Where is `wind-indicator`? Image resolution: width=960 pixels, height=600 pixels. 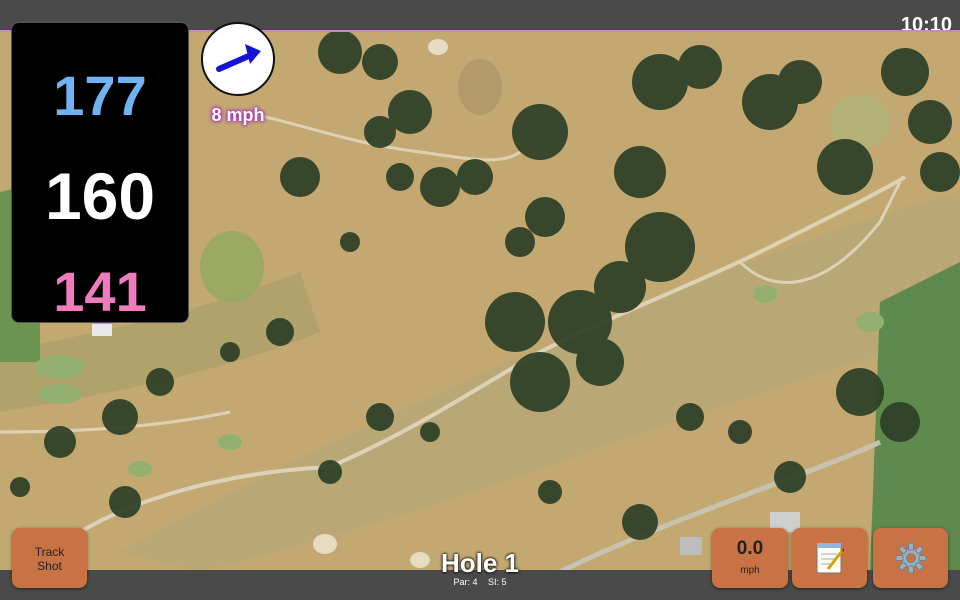 wind-indicator is located at coordinates (238, 59).